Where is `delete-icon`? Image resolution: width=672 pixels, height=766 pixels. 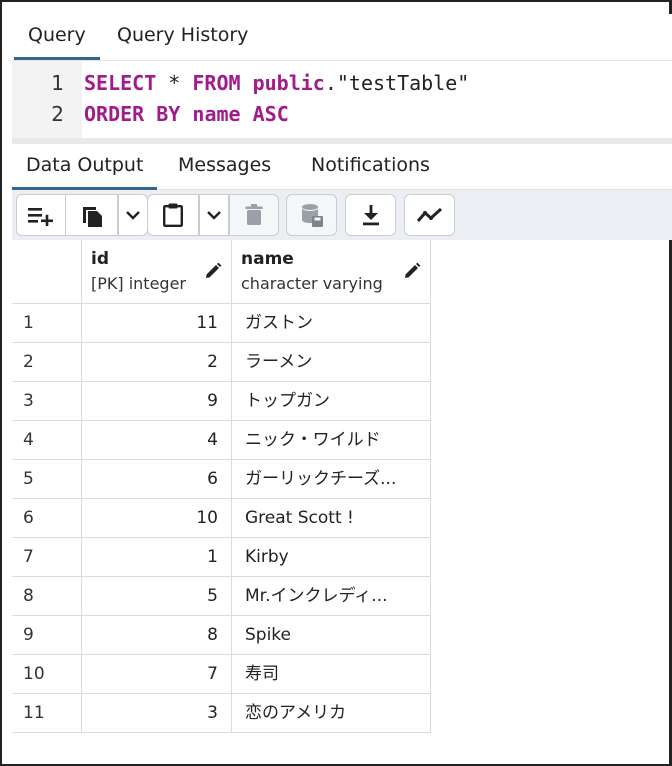
delete-icon is located at coordinates (254, 215).